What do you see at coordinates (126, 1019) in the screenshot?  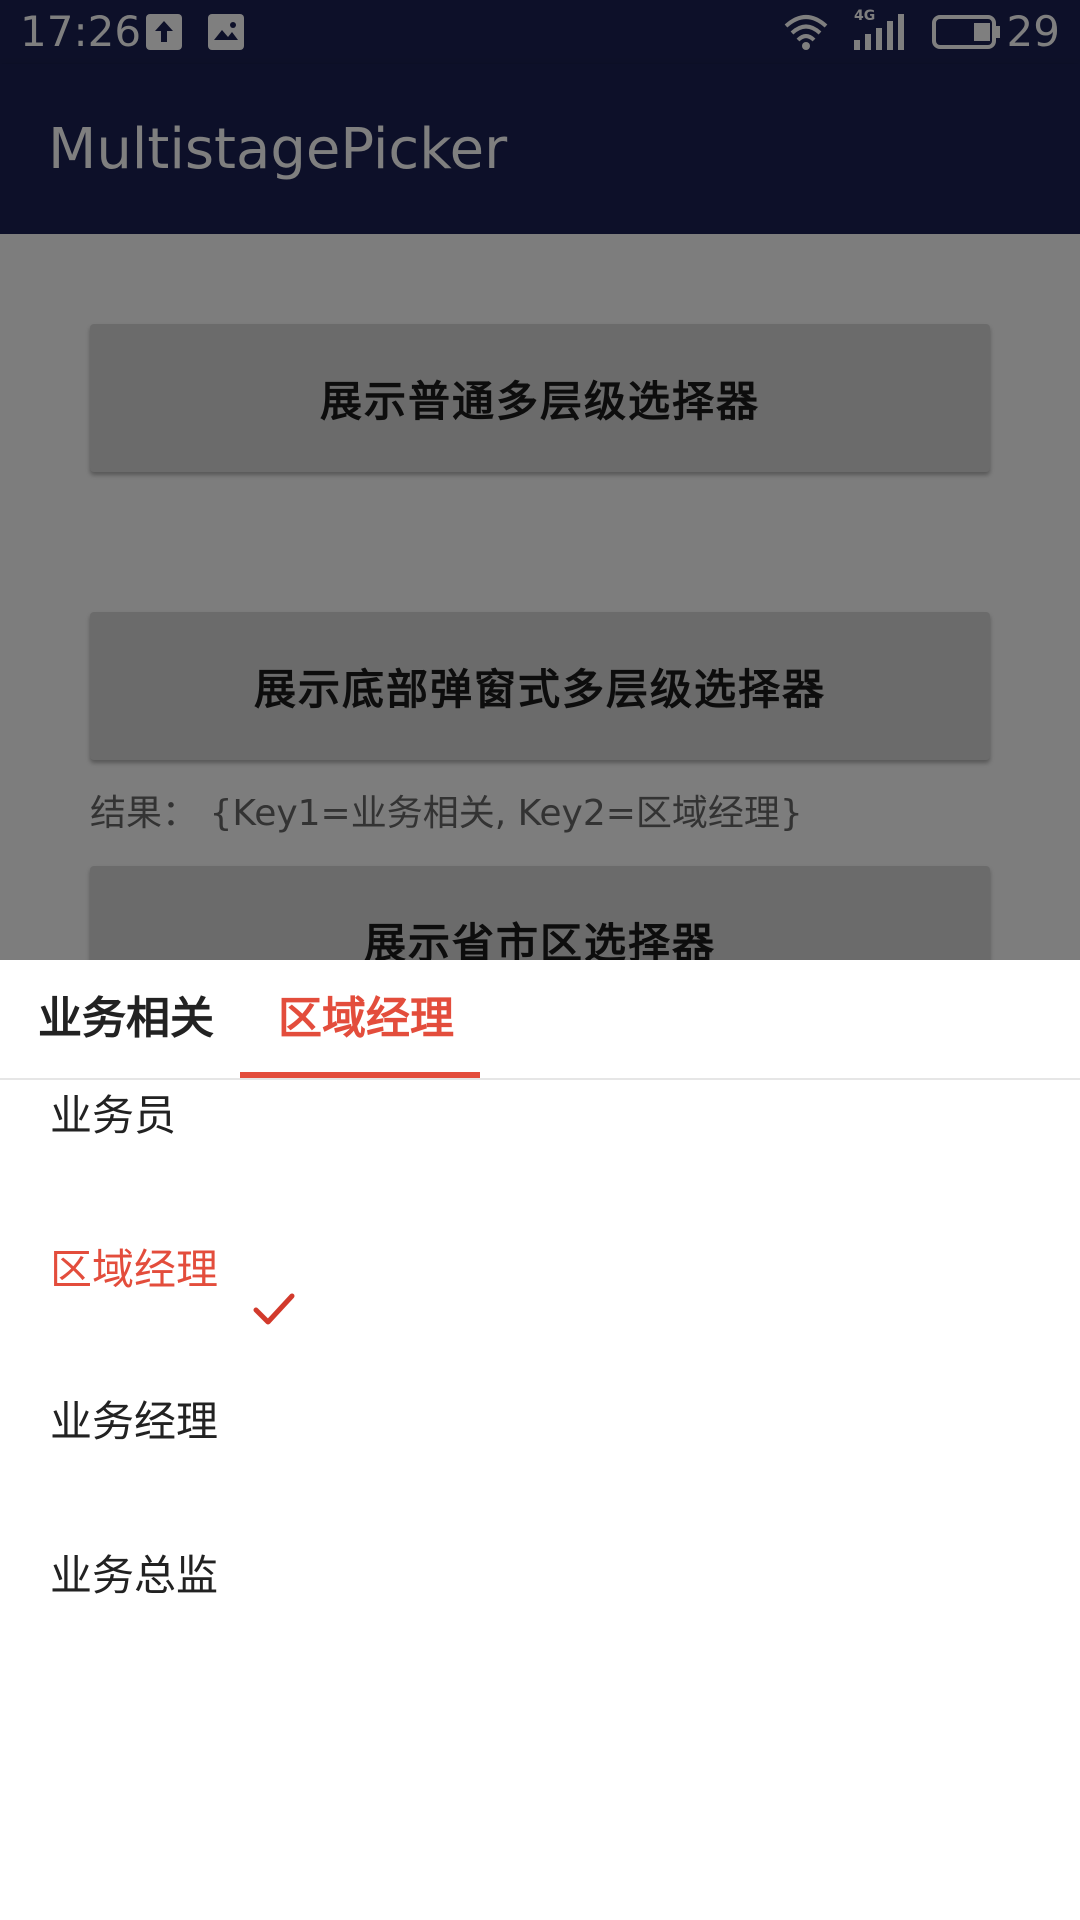 I see `tab-business: 业务相关` at bounding box center [126, 1019].